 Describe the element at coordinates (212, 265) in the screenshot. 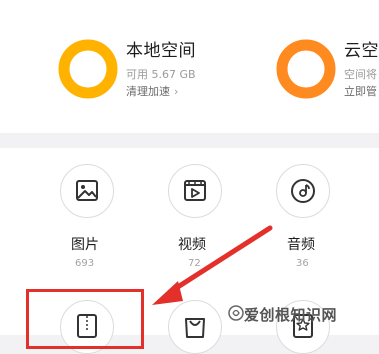

I see `red-arrow-icon` at that location.